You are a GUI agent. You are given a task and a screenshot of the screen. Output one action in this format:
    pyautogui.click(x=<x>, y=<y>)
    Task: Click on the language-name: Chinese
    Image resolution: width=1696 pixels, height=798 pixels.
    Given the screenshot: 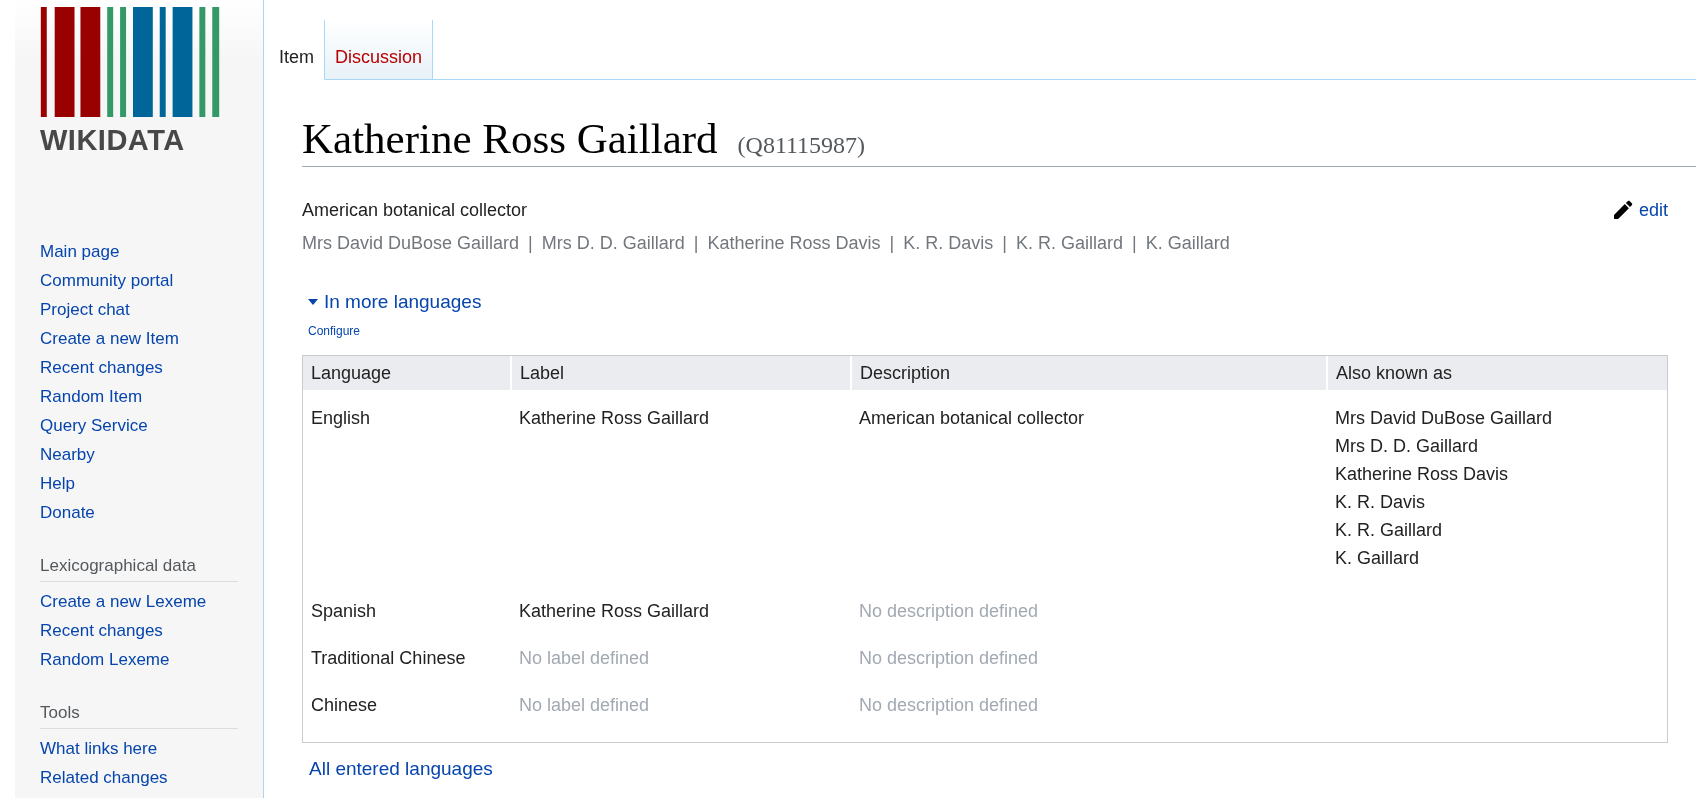 What is the action you would take?
    pyautogui.click(x=344, y=705)
    